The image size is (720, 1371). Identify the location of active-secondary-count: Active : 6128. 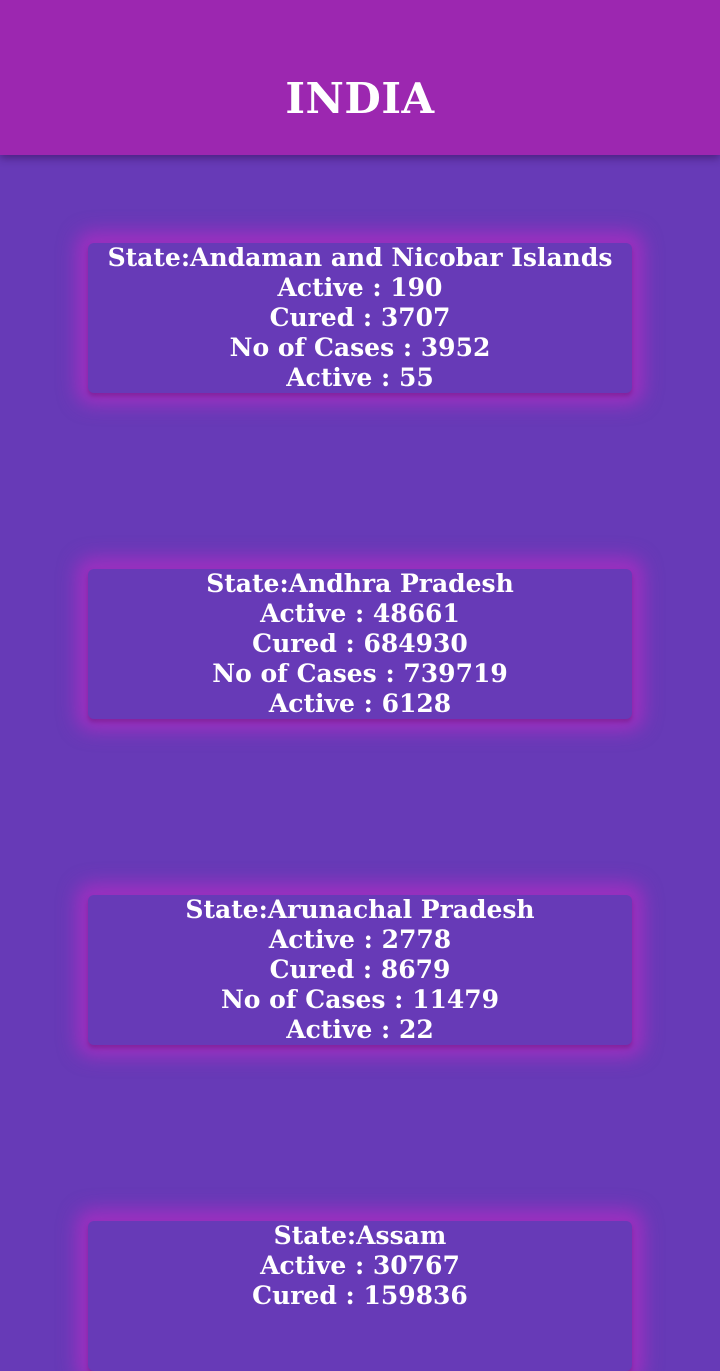
(360, 703).